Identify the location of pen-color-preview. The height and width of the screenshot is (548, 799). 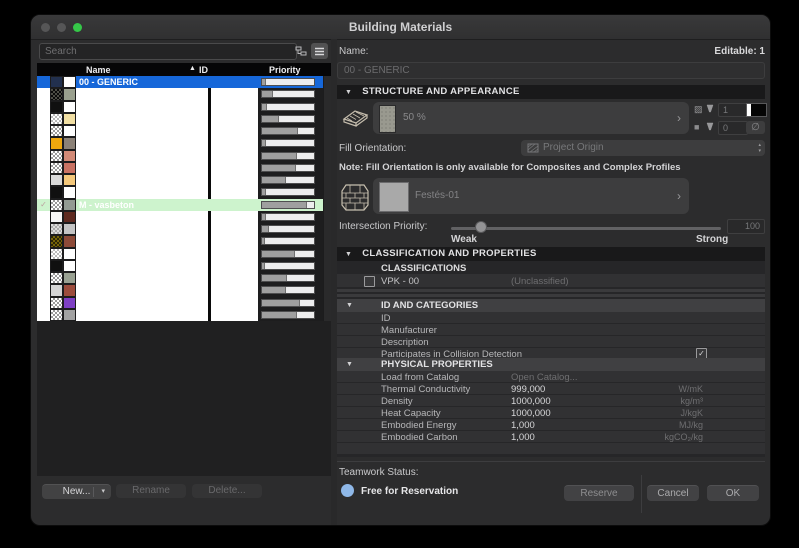
(756, 110).